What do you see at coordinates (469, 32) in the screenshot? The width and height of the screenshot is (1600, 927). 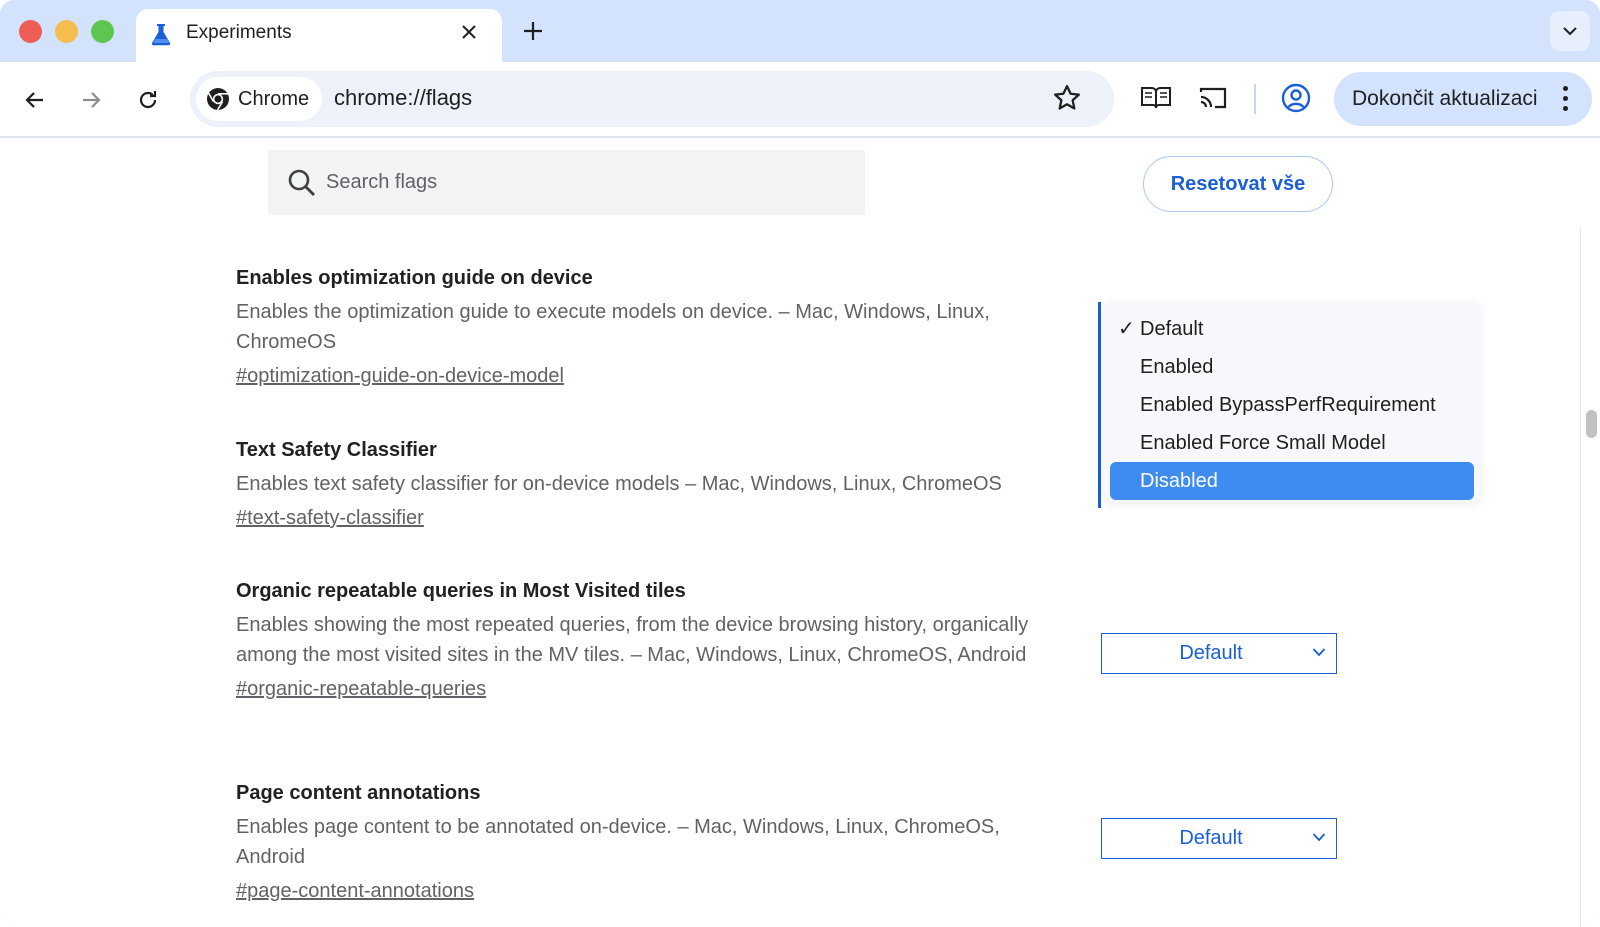 I see `tab-close-icon` at bounding box center [469, 32].